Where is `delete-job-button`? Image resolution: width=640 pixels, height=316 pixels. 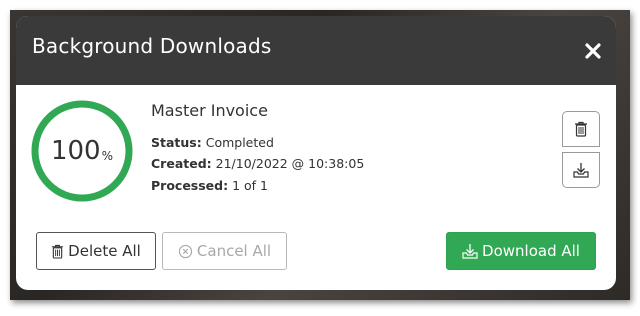
delete-job-button is located at coordinates (581, 129).